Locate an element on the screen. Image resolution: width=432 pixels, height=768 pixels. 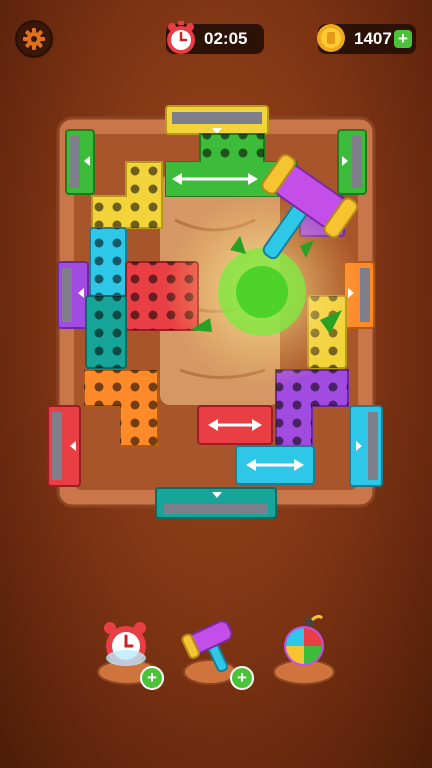
alarm-clock-icon is located at coordinates (125, 644).